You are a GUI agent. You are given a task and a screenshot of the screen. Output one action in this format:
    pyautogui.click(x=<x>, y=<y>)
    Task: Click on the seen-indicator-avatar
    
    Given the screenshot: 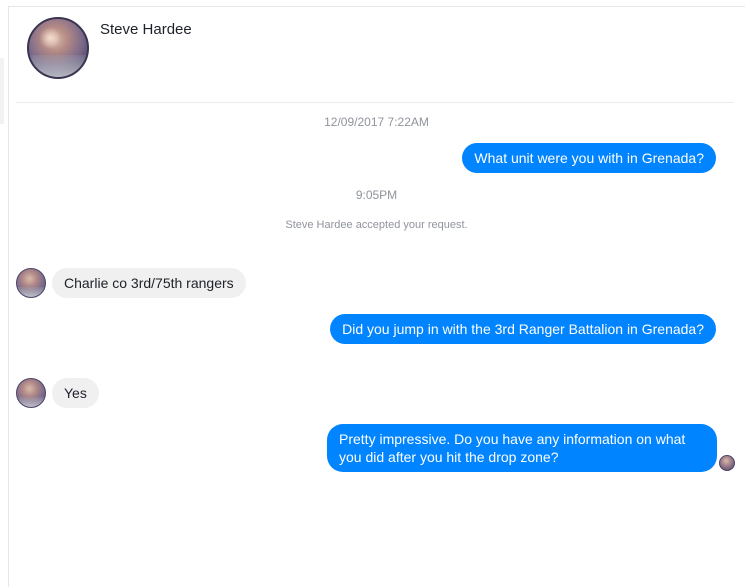 What is the action you would take?
    pyautogui.click(x=727, y=463)
    